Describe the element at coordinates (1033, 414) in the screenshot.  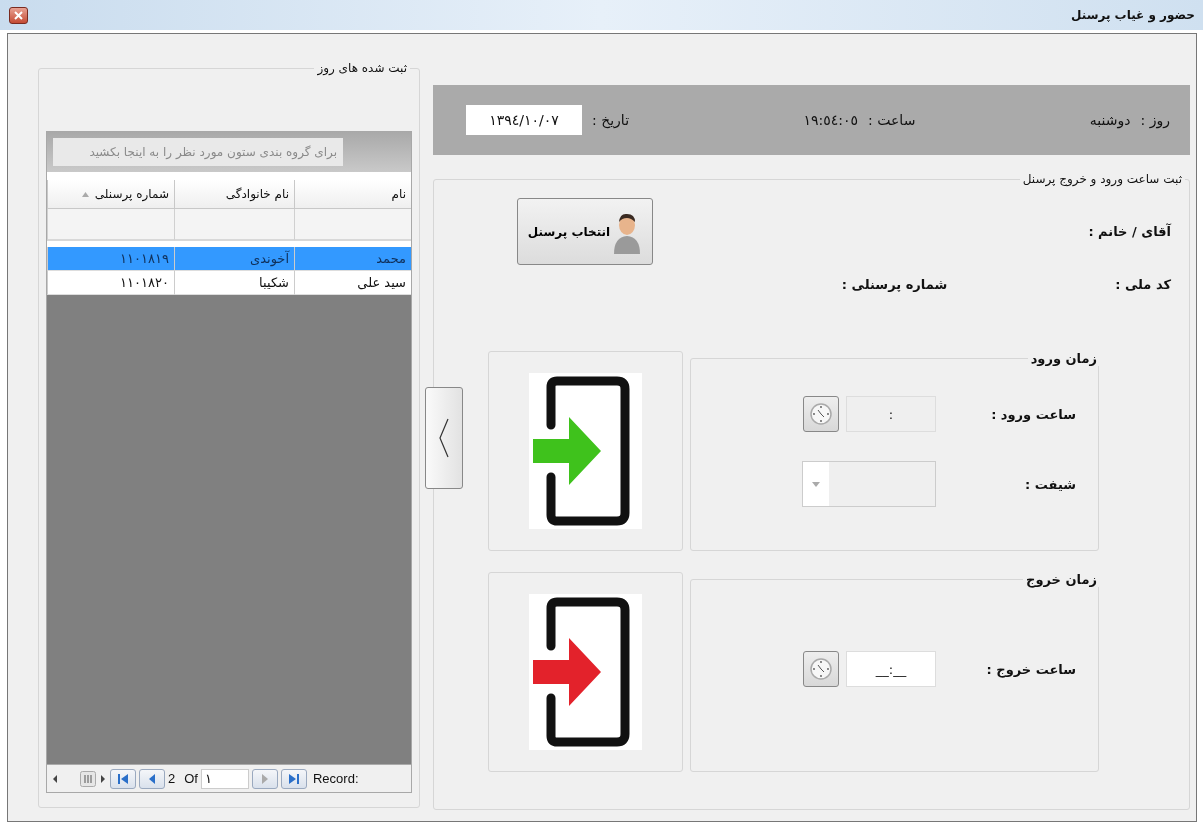
I see `field-label: ساعت ورود :` at that location.